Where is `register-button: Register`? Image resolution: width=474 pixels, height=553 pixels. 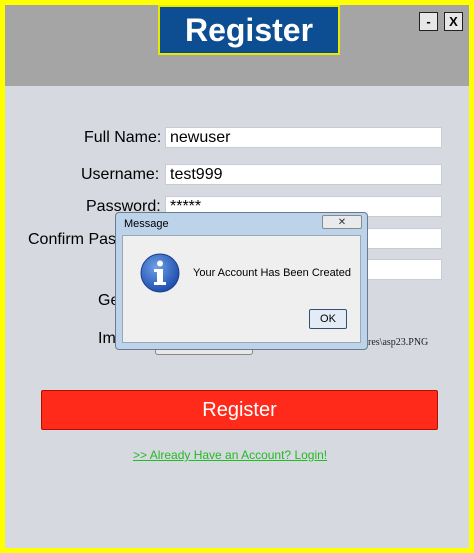 register-button: Register is located at coordinates (239, 410).